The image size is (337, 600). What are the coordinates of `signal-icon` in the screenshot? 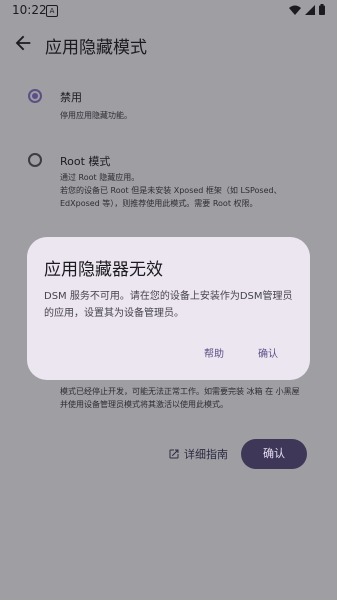 It's located at (310, 9).